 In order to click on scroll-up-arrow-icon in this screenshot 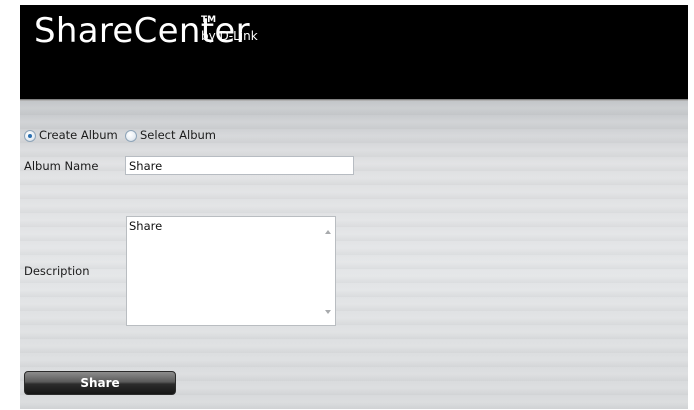, I will do `click(328, 232)`.